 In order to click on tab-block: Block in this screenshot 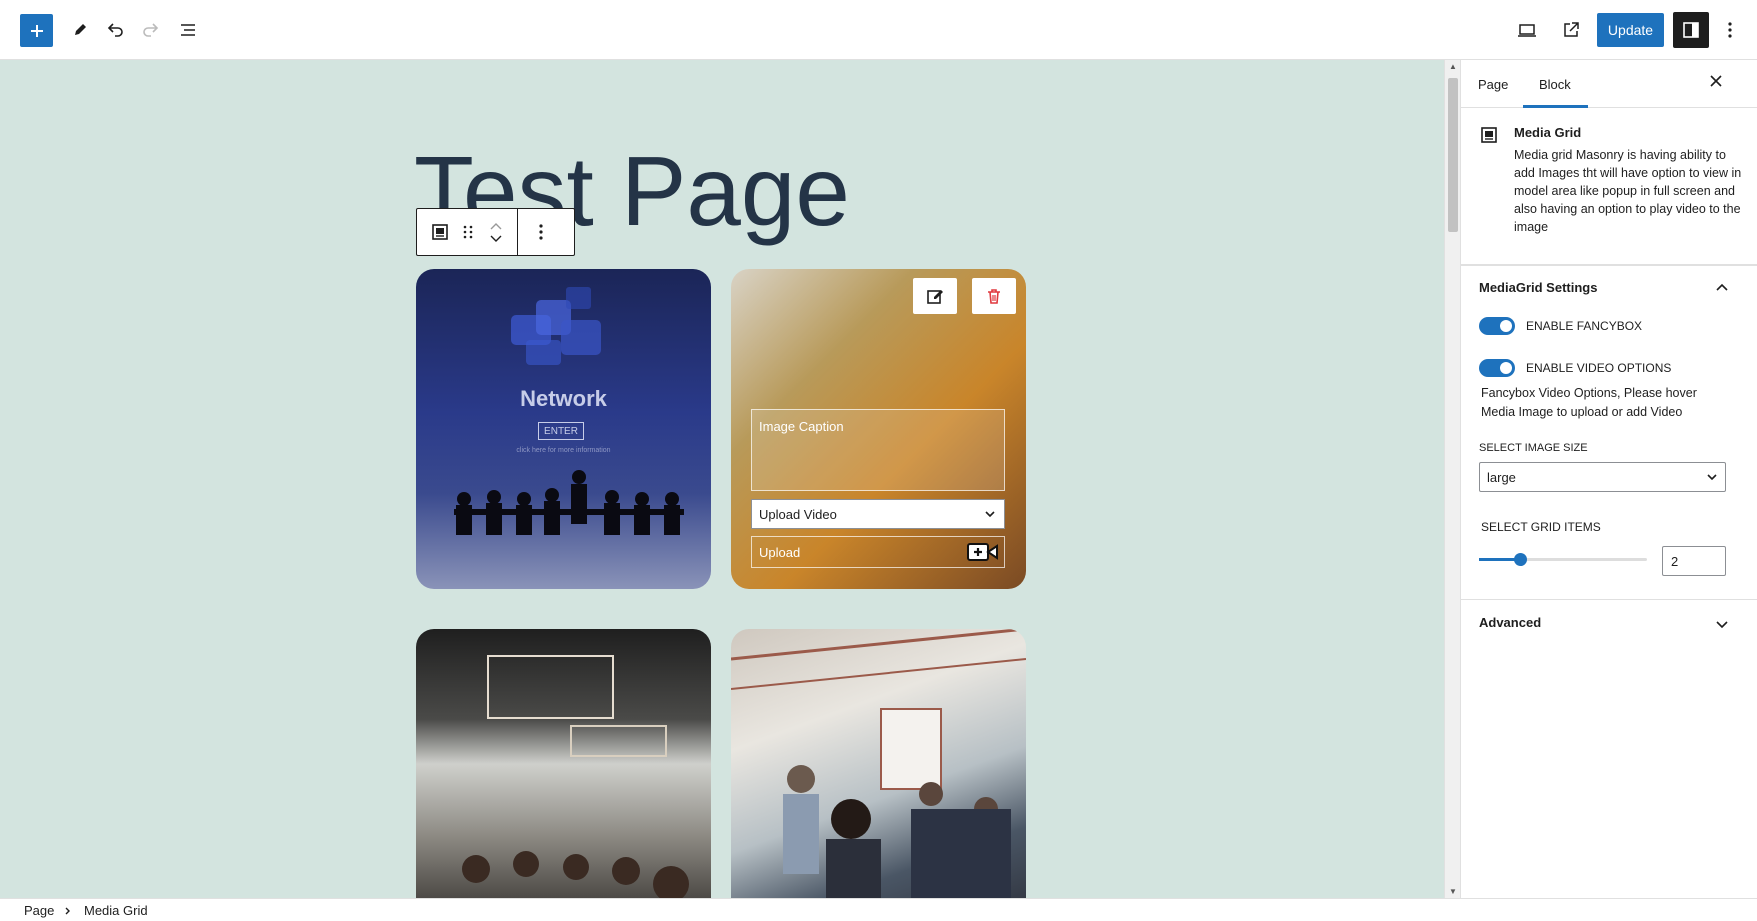, I will do `click(1555, 84)`.